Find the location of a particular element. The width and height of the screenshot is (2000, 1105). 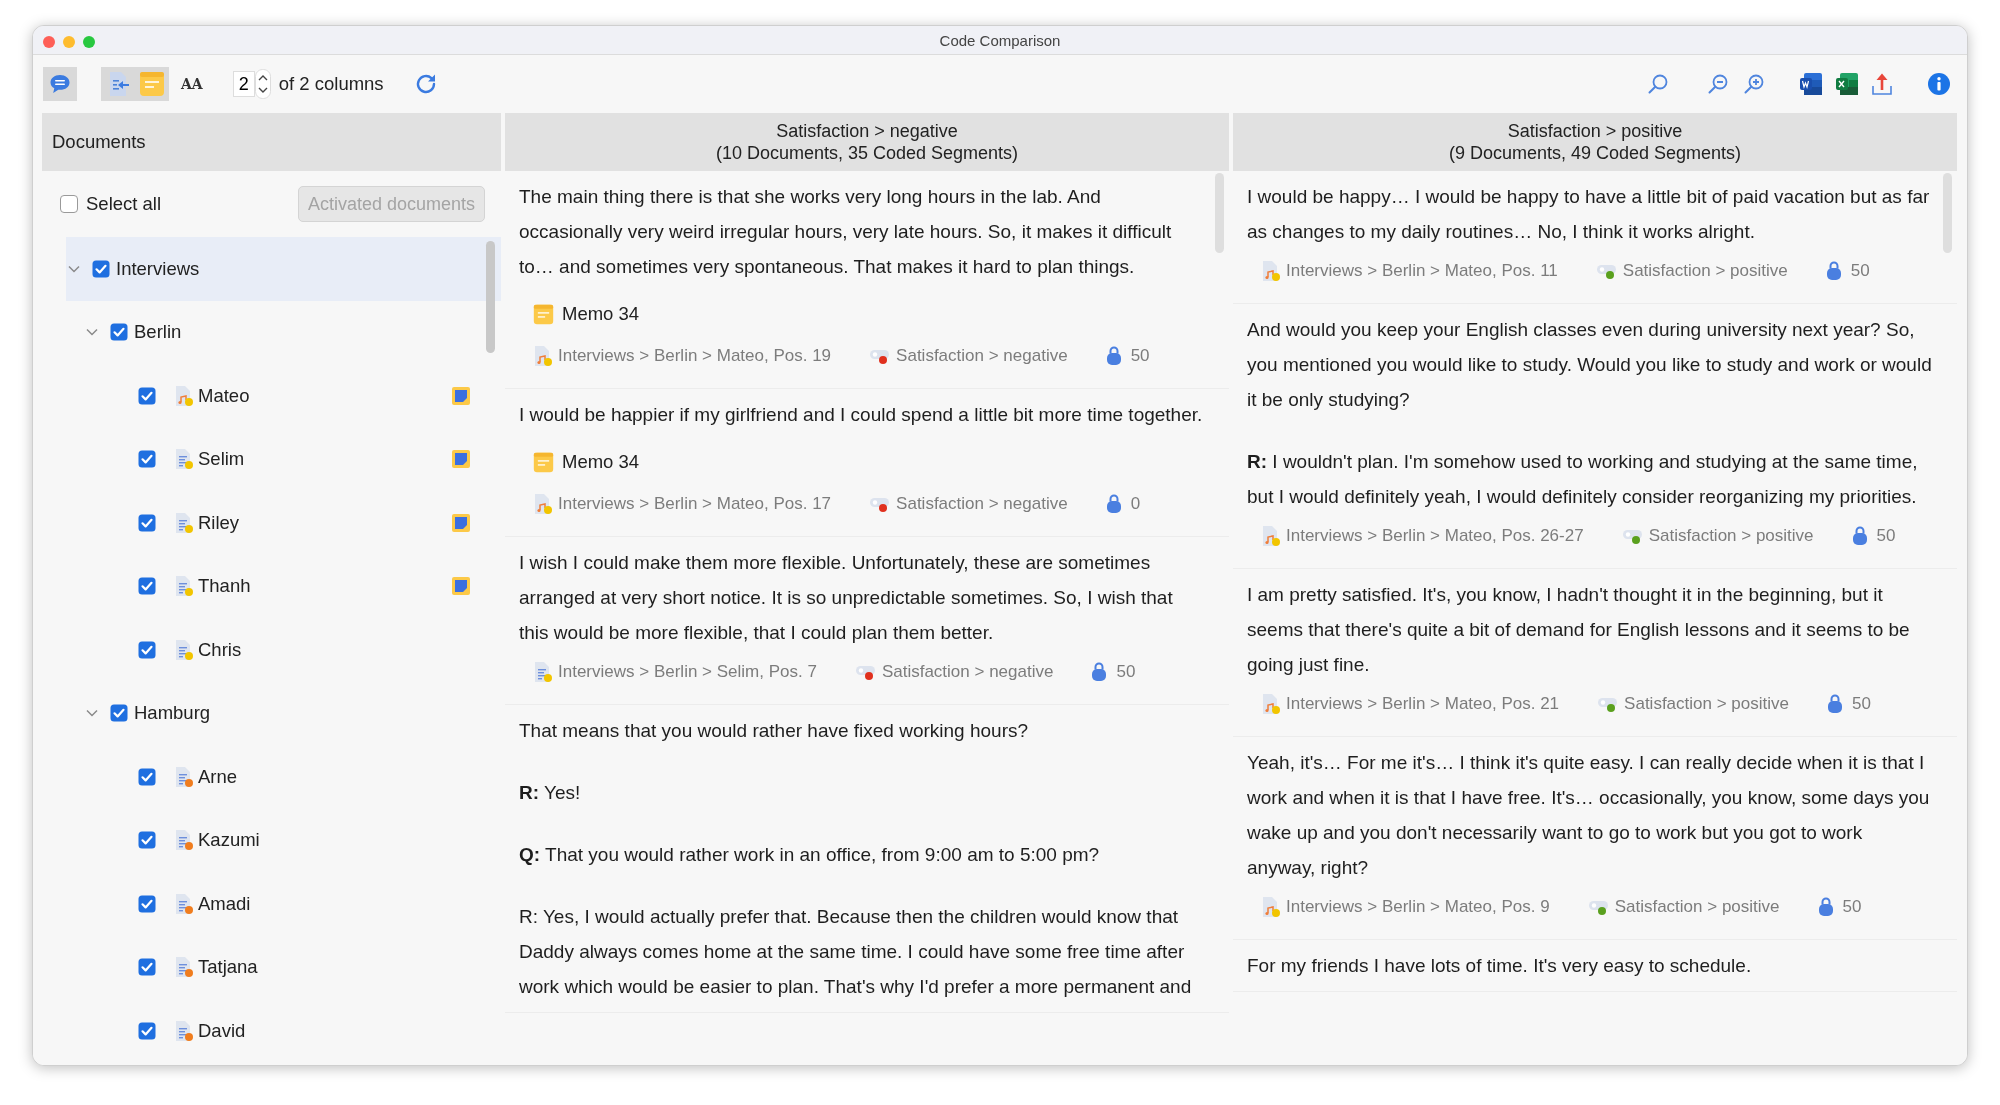

close-button is located at coordinates (49, 42).